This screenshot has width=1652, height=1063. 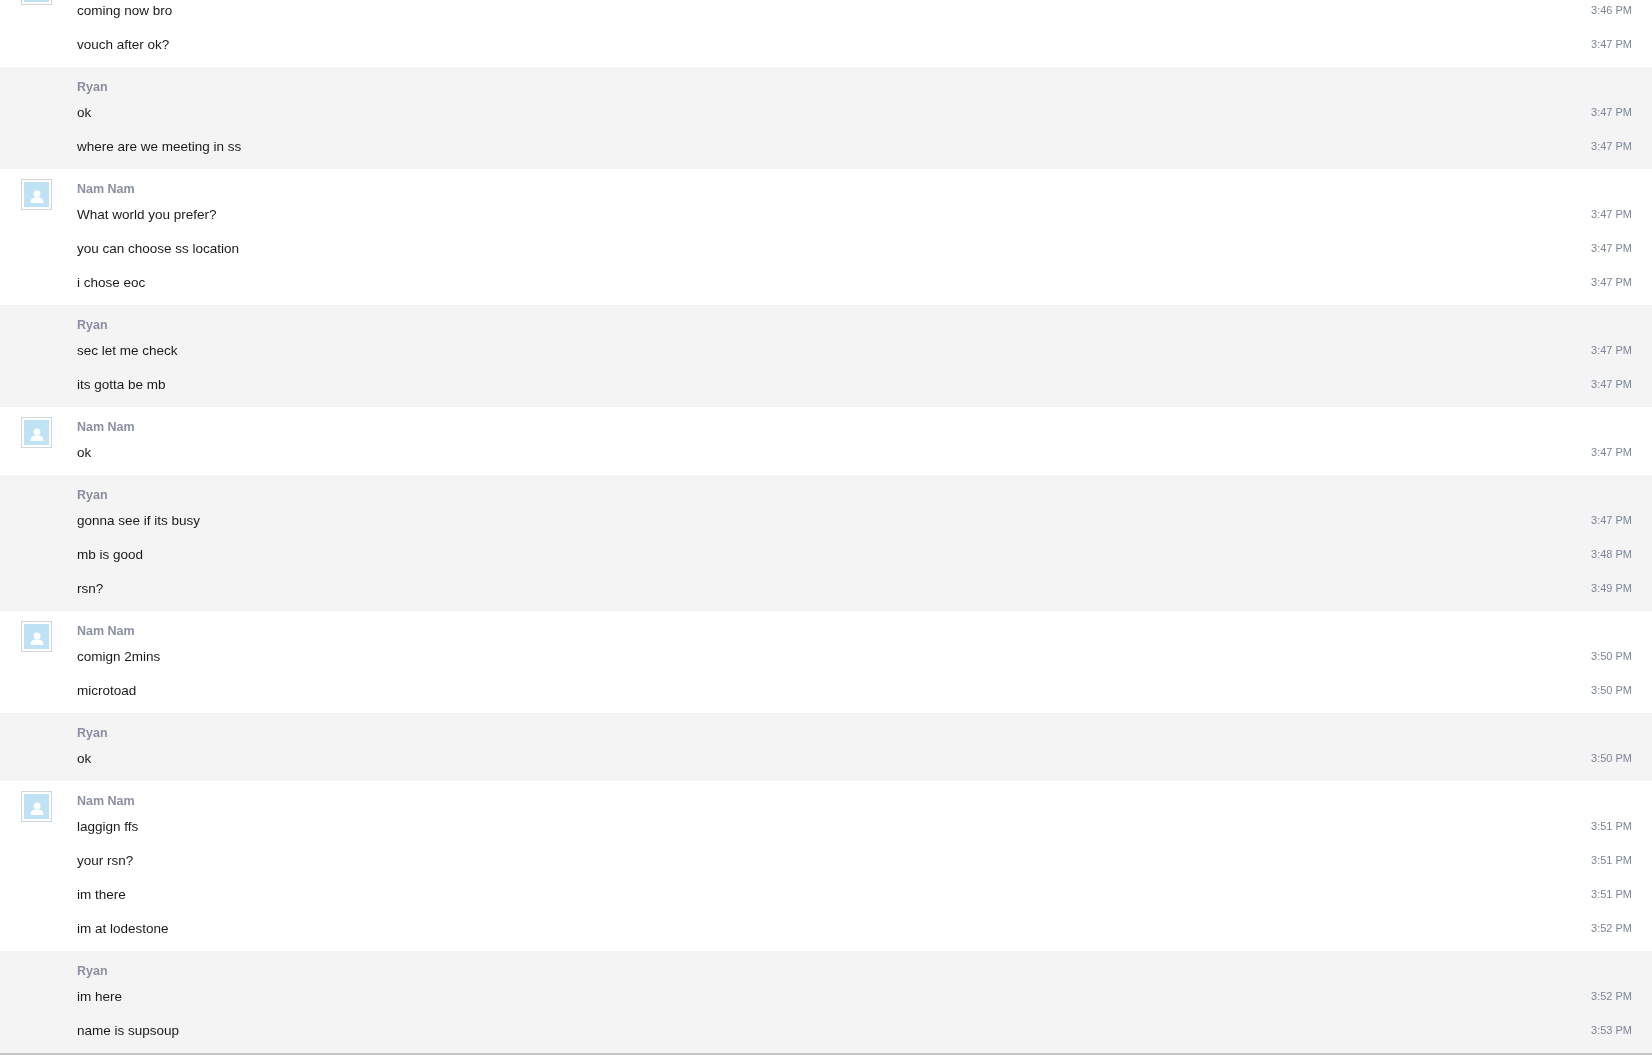 I want to click on message-time: 3:46 PM, so click(x=1611, y=10).